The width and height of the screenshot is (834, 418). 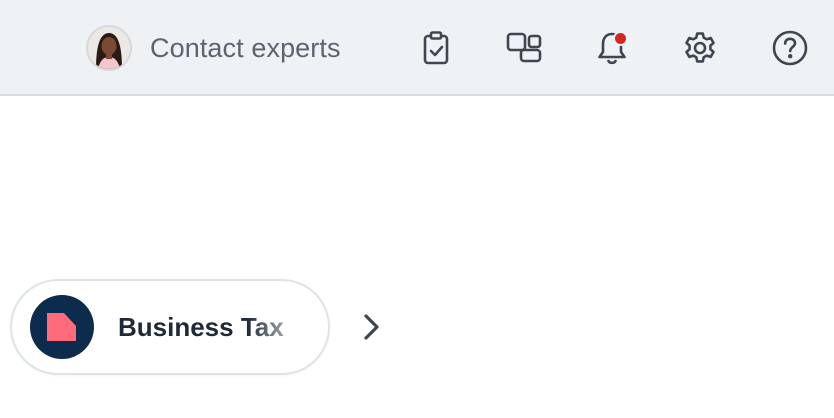 I want to click on help-button, so click(x=790, y=48).